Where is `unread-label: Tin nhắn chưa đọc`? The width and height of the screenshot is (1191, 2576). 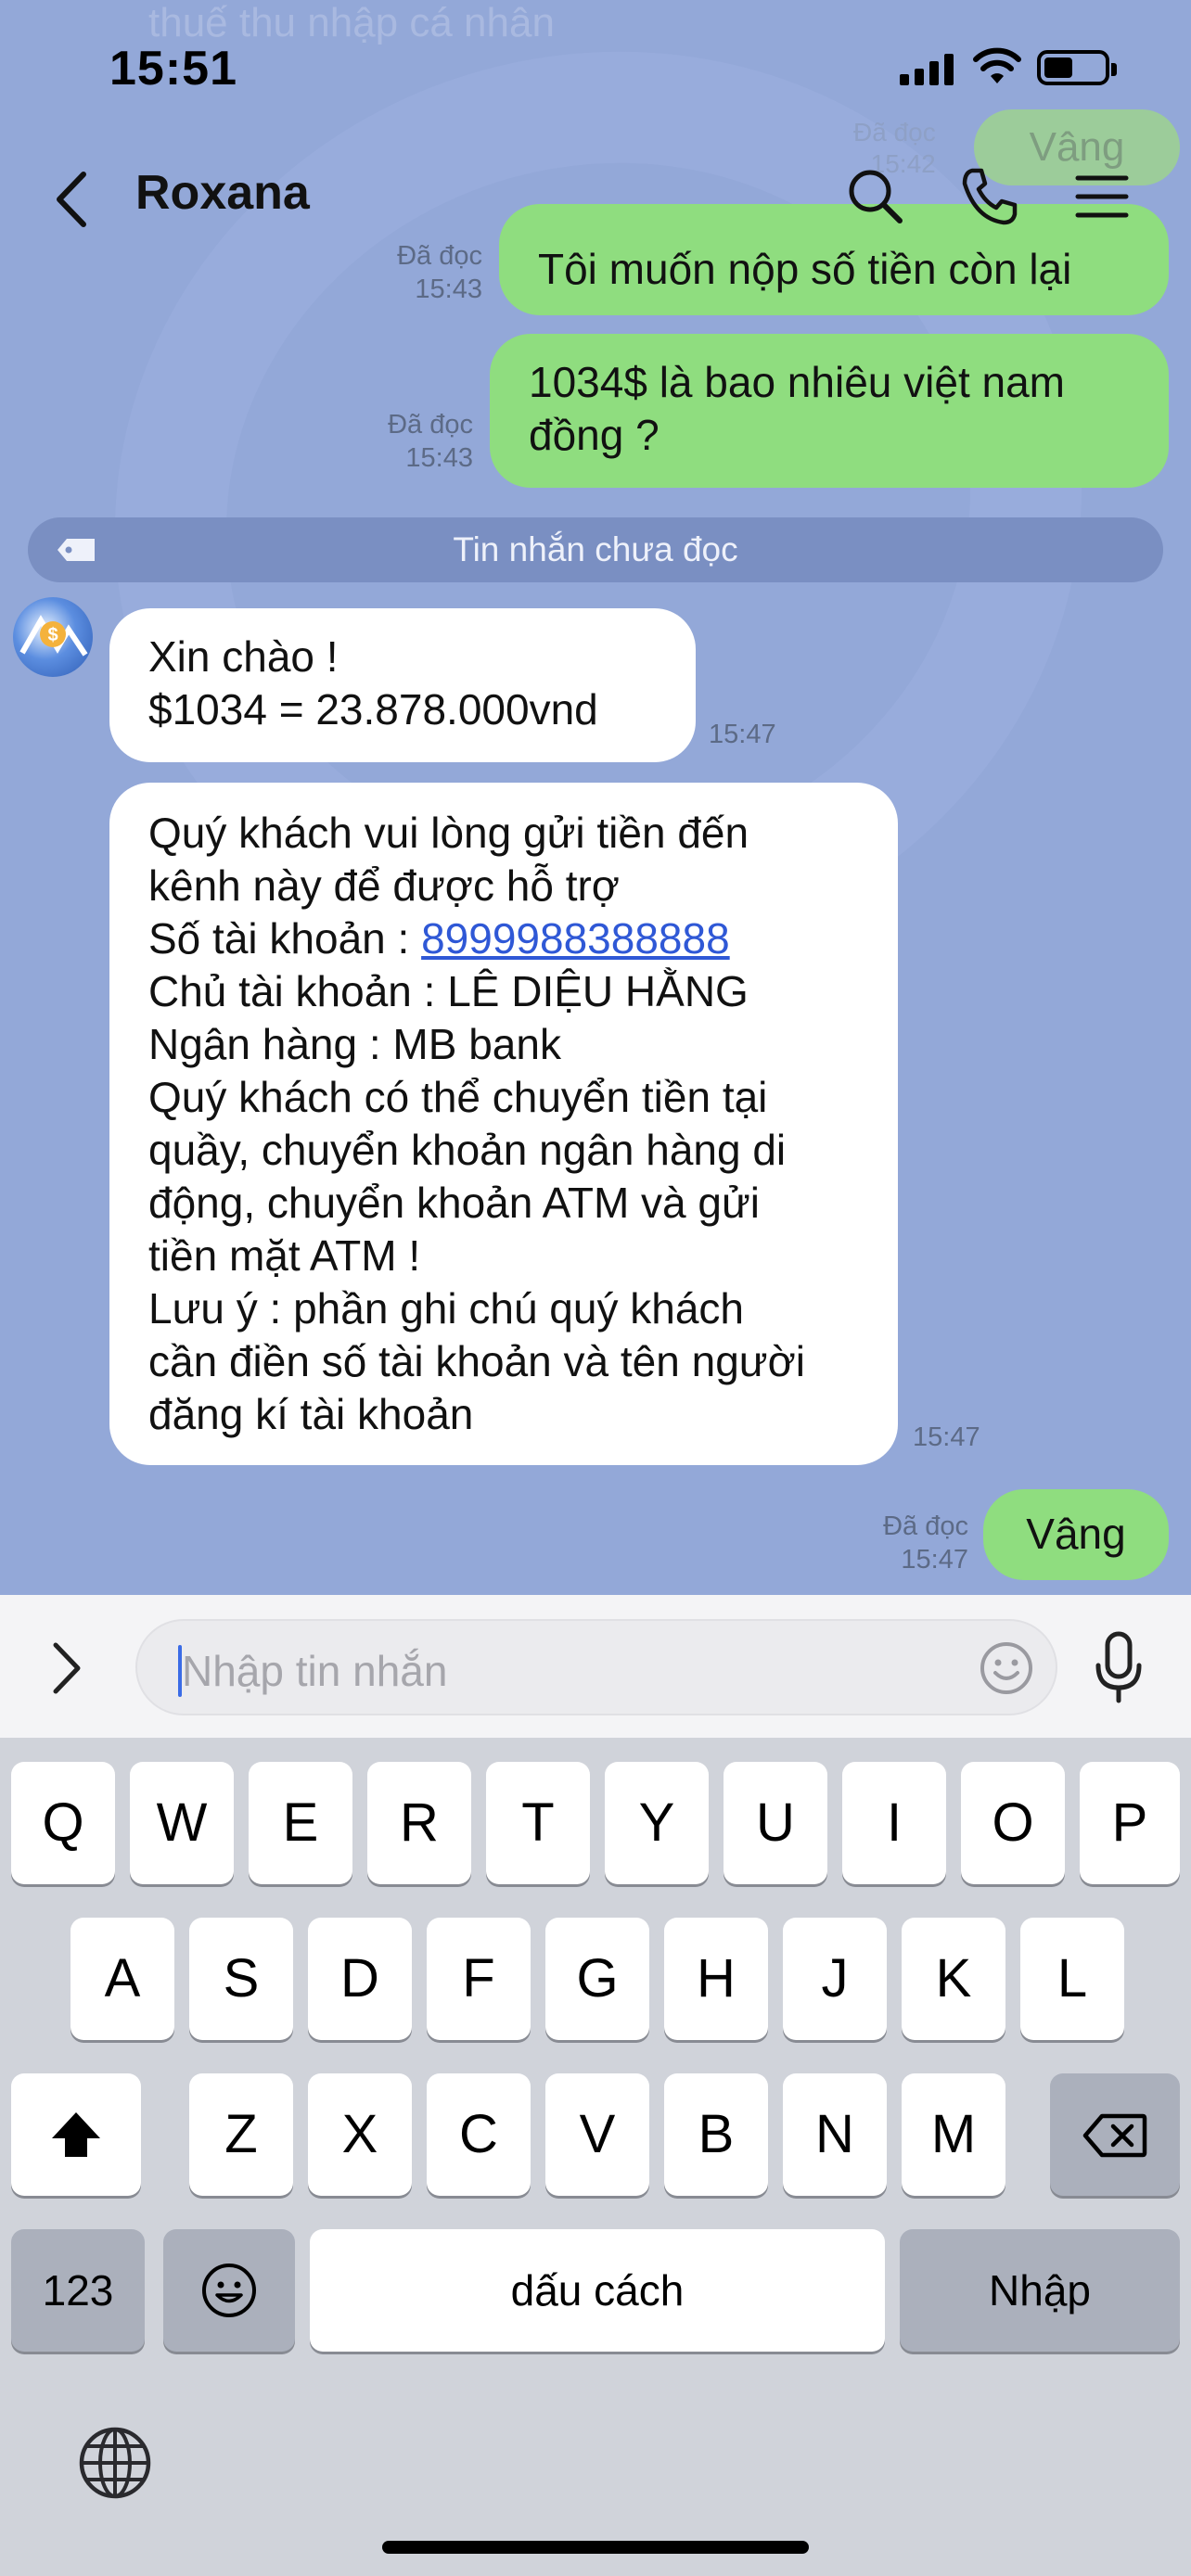 unread-label: Tin nhắn chưa đọc is located at coordinates (595, 549).